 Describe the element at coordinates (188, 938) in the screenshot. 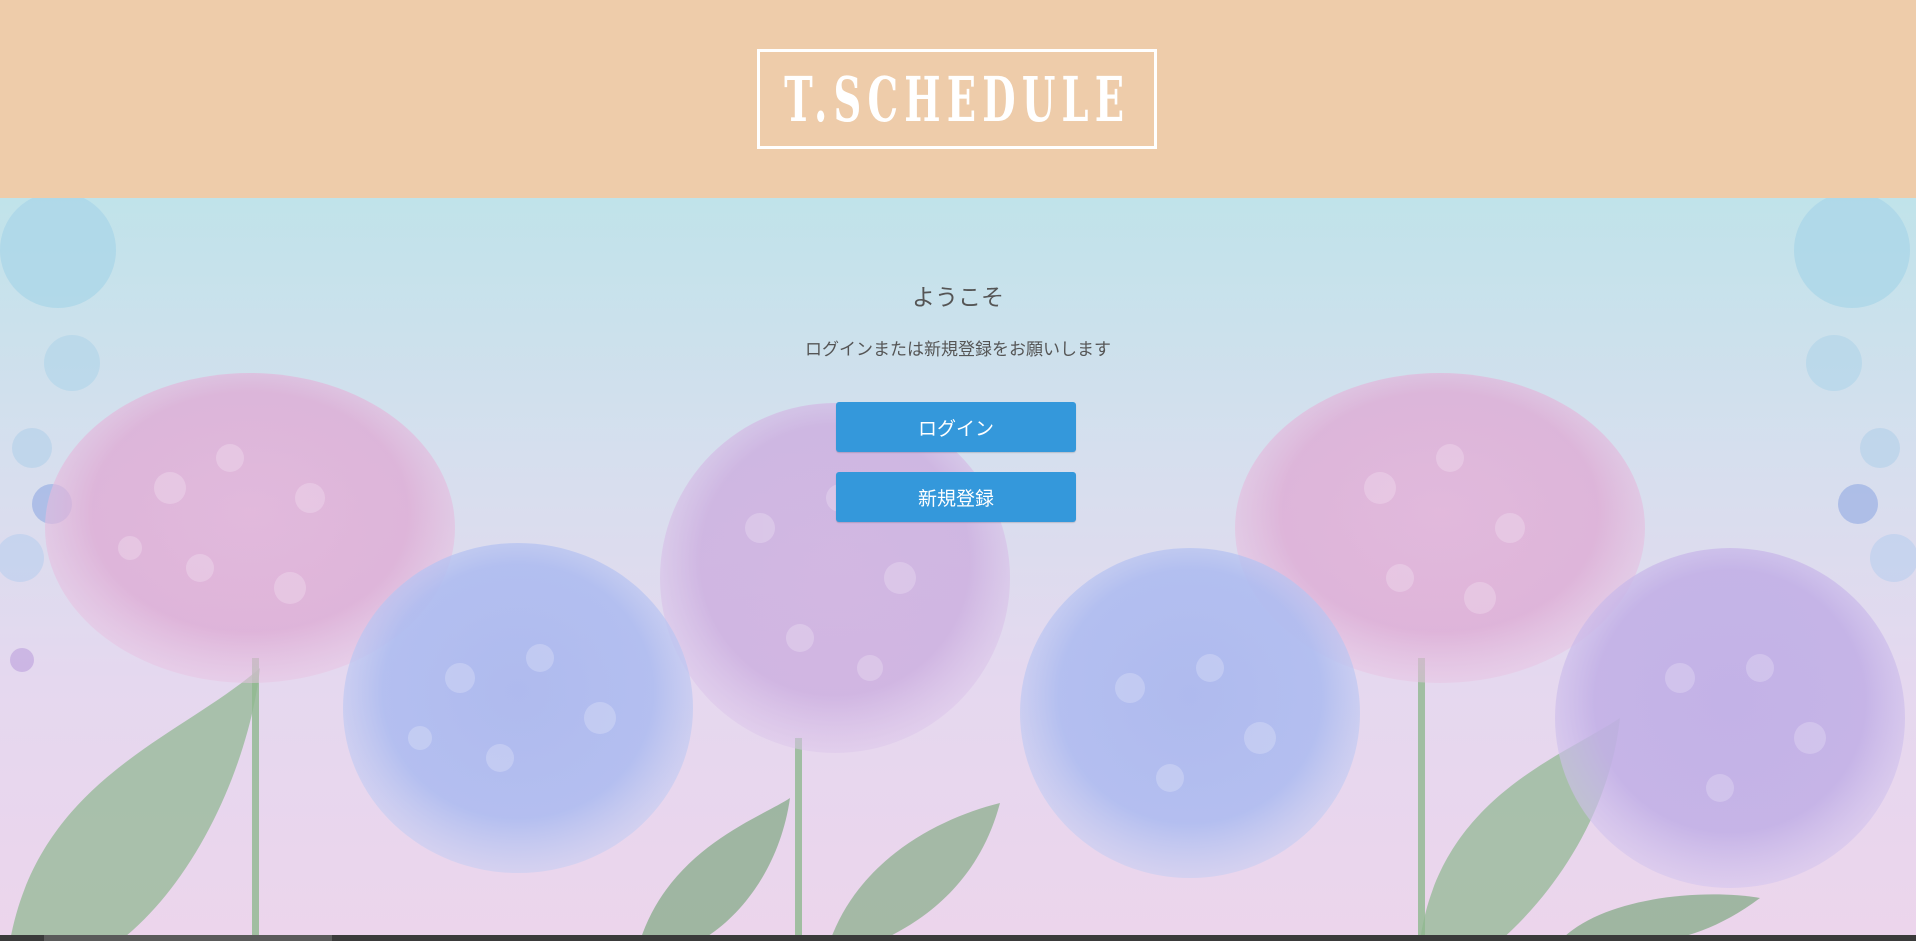

I see `bottom-strip-segment` at that location.